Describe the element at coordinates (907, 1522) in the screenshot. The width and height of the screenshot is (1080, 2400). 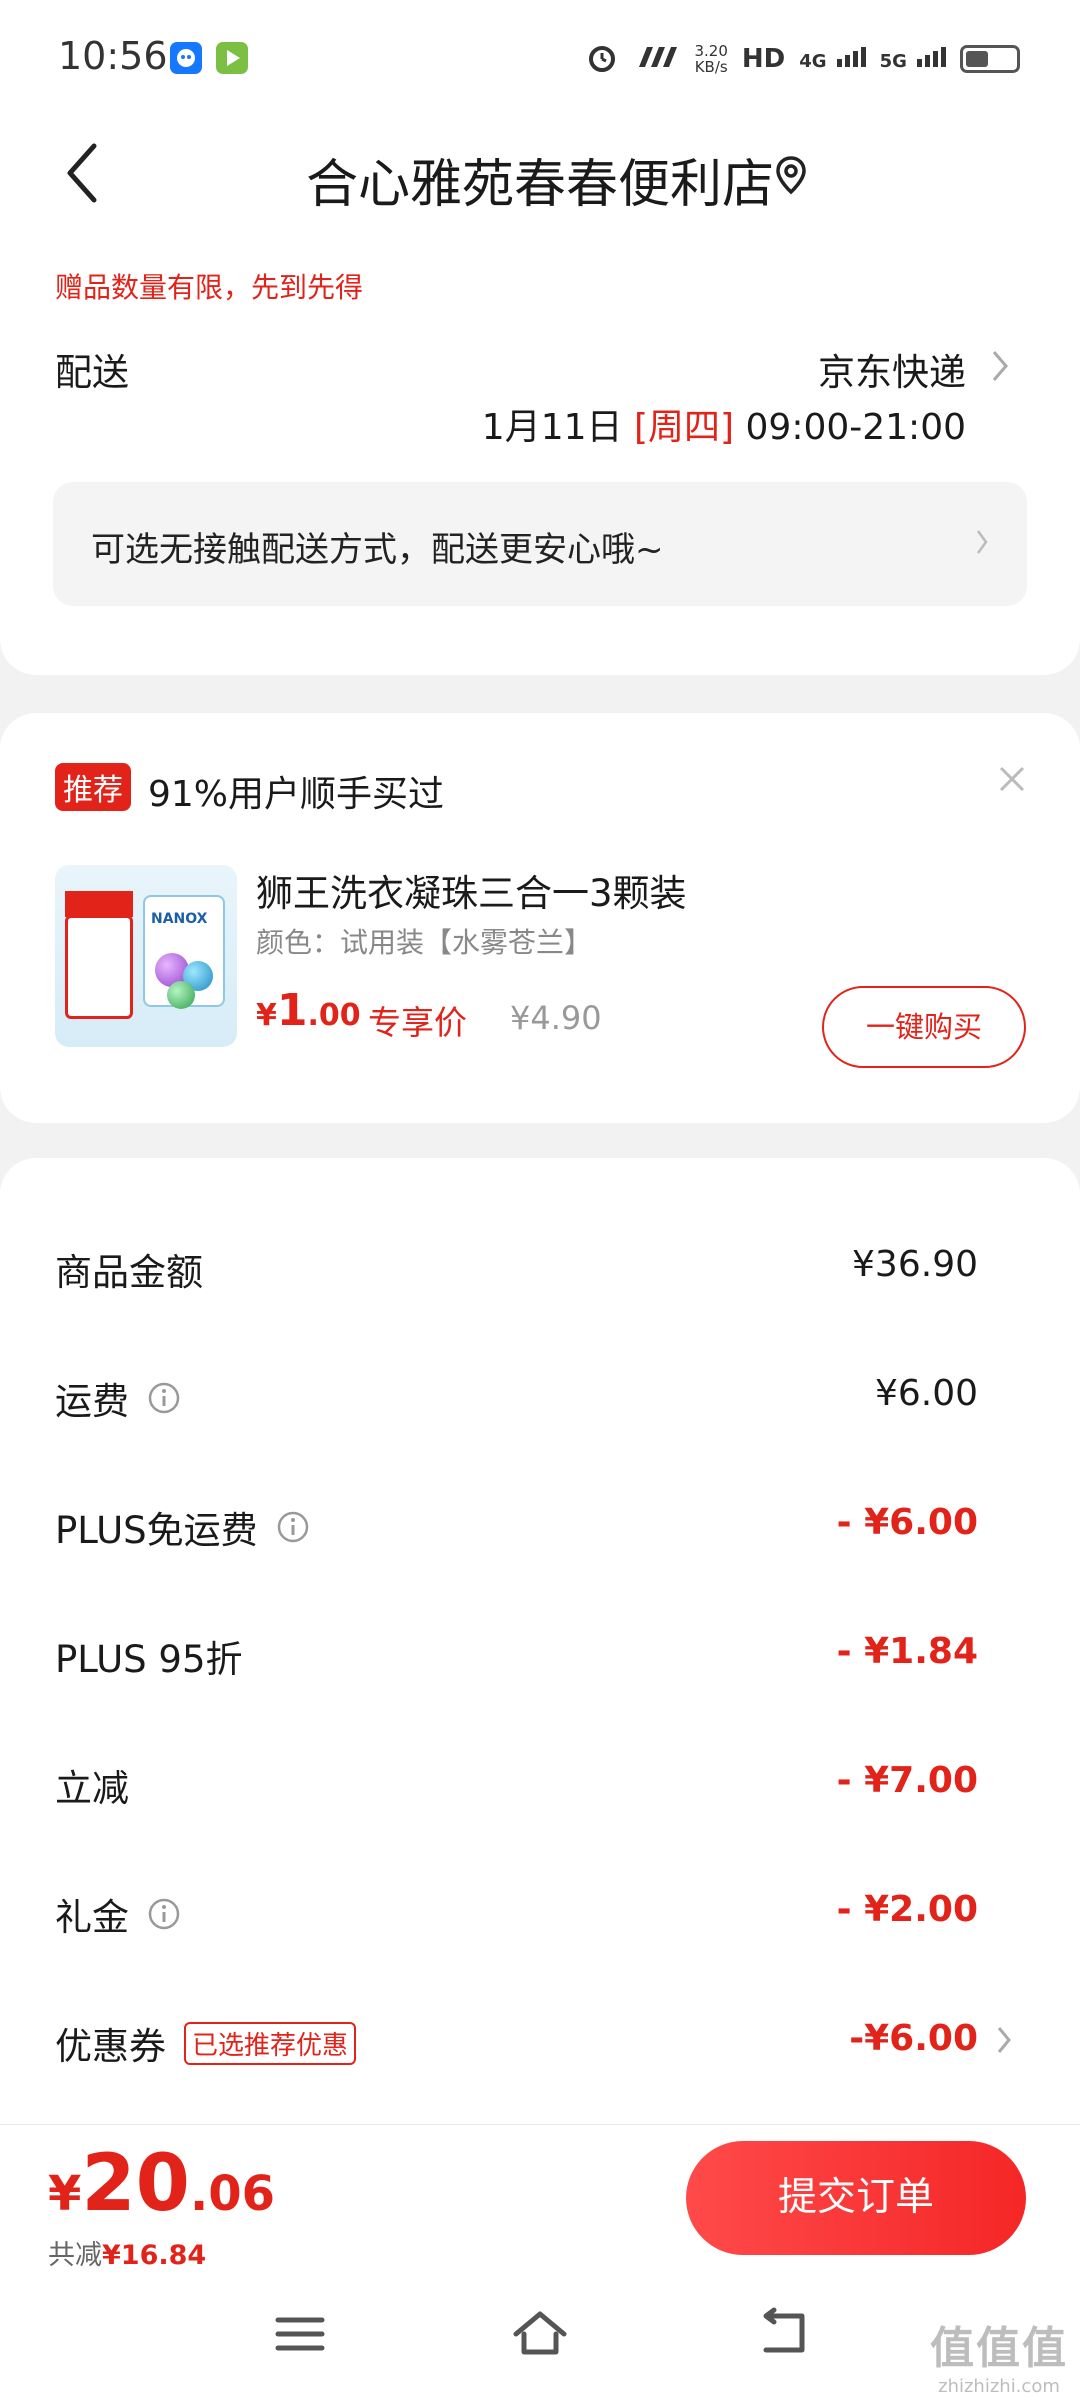
I see `summary-value: - ¥6.00` at that location.